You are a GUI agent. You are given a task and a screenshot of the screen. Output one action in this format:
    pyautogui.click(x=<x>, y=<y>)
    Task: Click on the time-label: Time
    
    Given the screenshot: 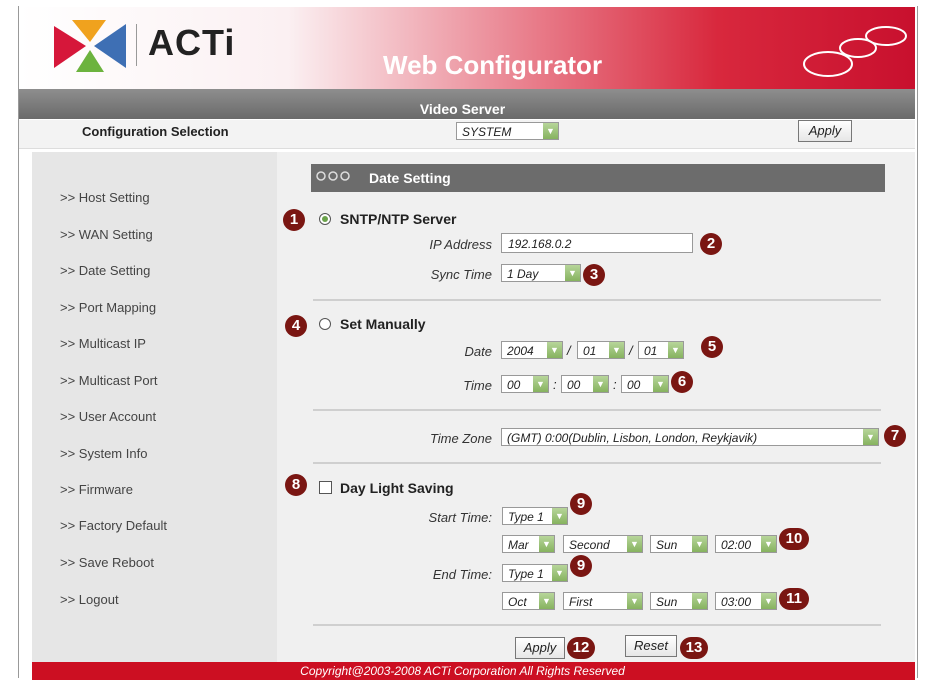 What is the action you would take?
    pyautogui.click(x=477, y=385)
    